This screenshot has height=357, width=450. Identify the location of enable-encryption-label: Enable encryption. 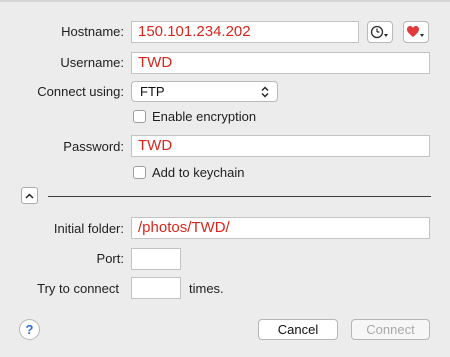
(204, 116).